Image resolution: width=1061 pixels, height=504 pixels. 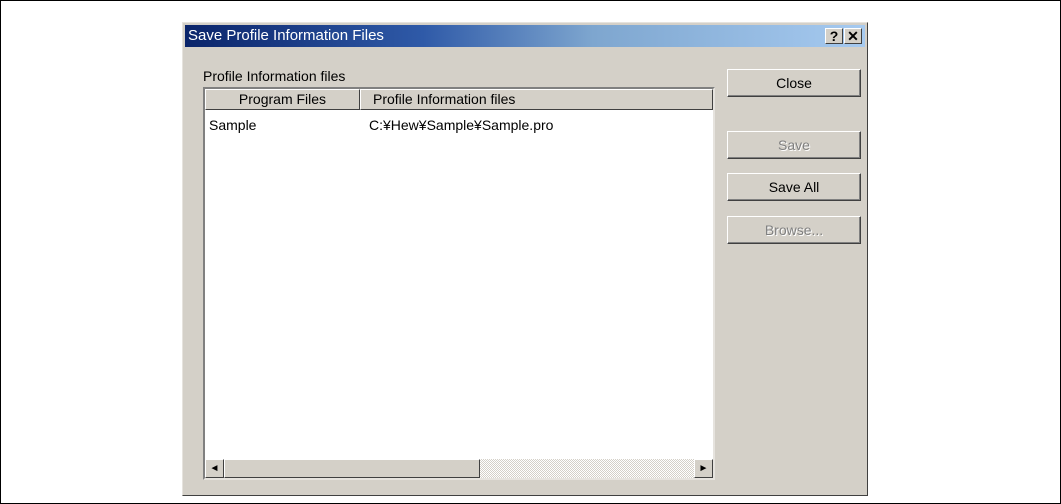 What do you see at coordinates (536, 99) in the screenshot?
I see `column-header-profile-files: Profile Information files` at bounding box center [536, 99].